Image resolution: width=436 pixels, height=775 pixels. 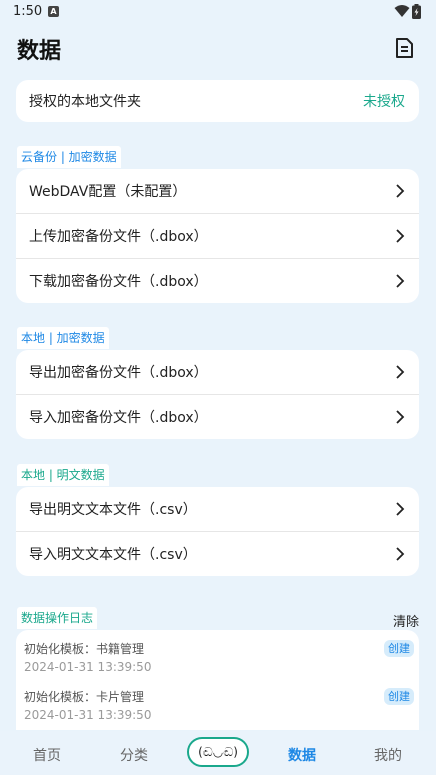 I want to click on section-label-cloud: 云备份 | 加密数据, so click(x=69, y=157).